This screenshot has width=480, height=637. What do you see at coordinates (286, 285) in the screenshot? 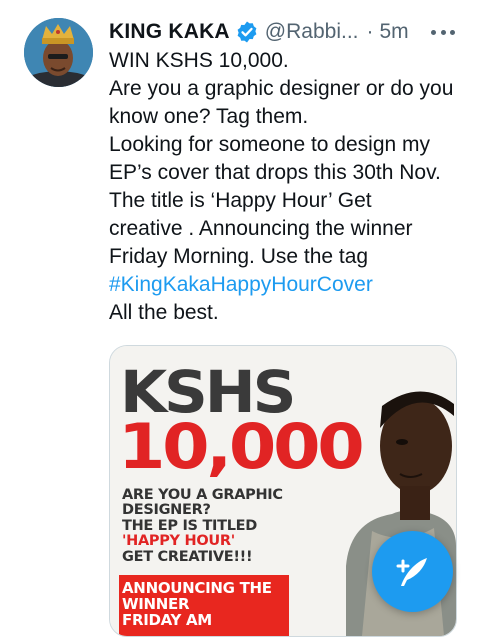
I see `hashtag-link: #KingKakaHappyHourCover` at bounding box center [286, 285].